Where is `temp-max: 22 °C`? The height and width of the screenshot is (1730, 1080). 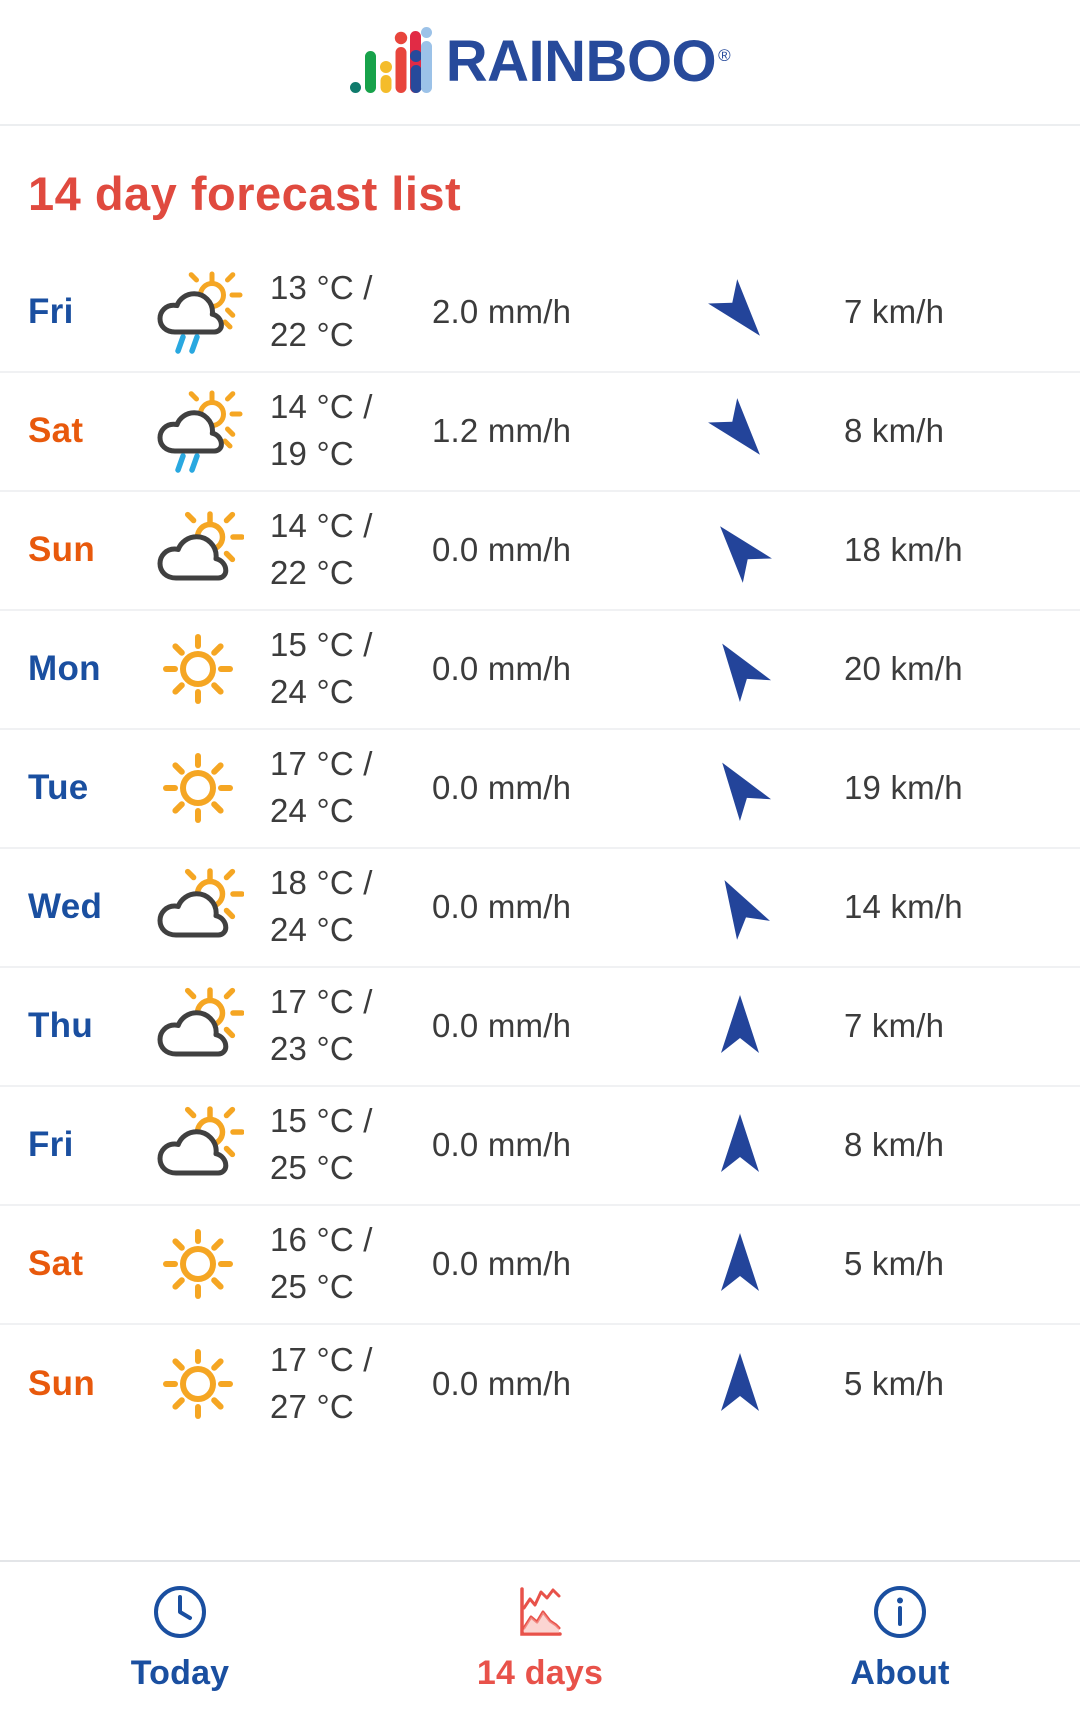 temp-max: 22 °C is located at coordinates (312, 573).